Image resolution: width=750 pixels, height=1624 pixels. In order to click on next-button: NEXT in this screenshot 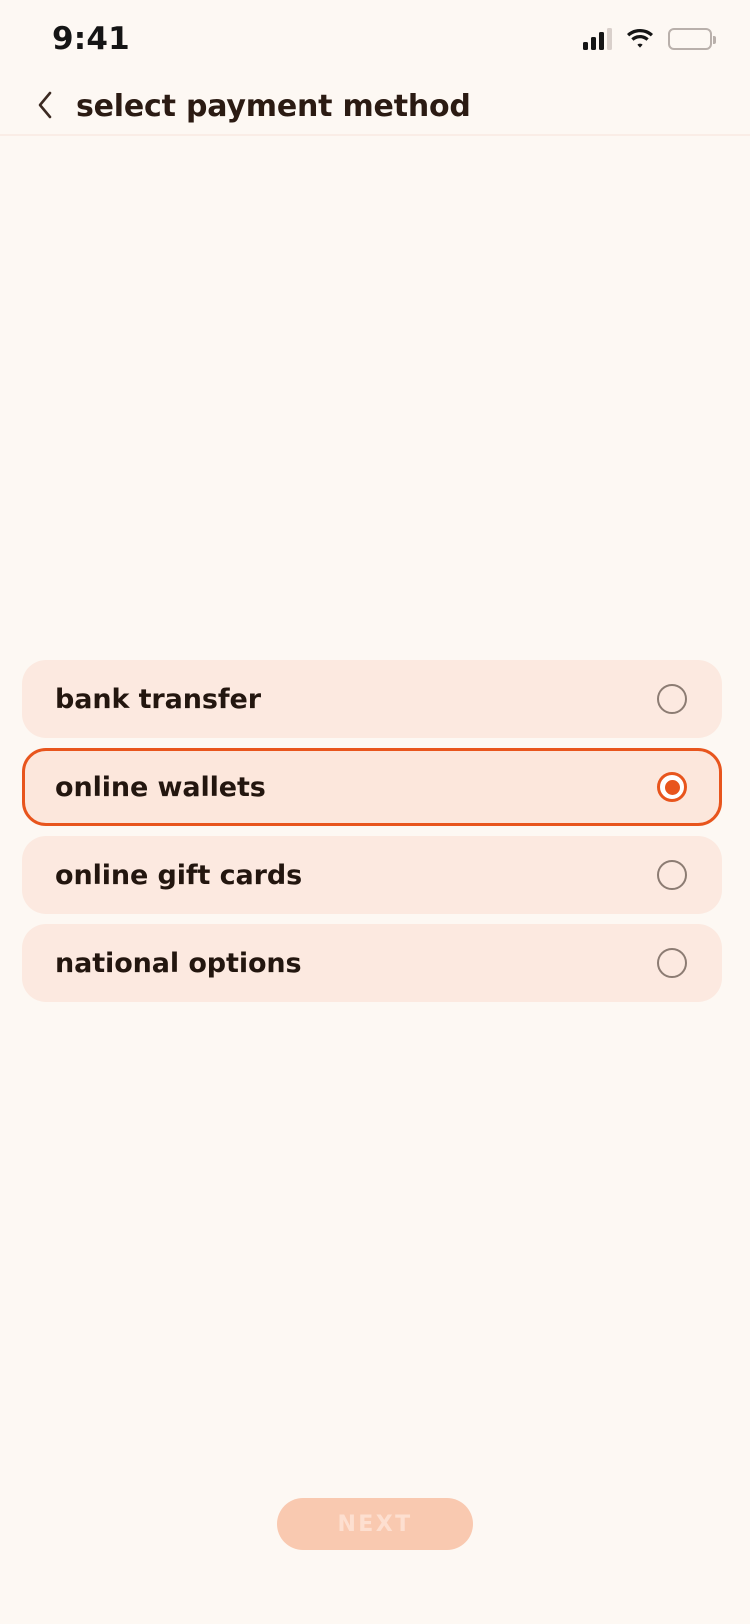, I will do `click(375, 1524)`.